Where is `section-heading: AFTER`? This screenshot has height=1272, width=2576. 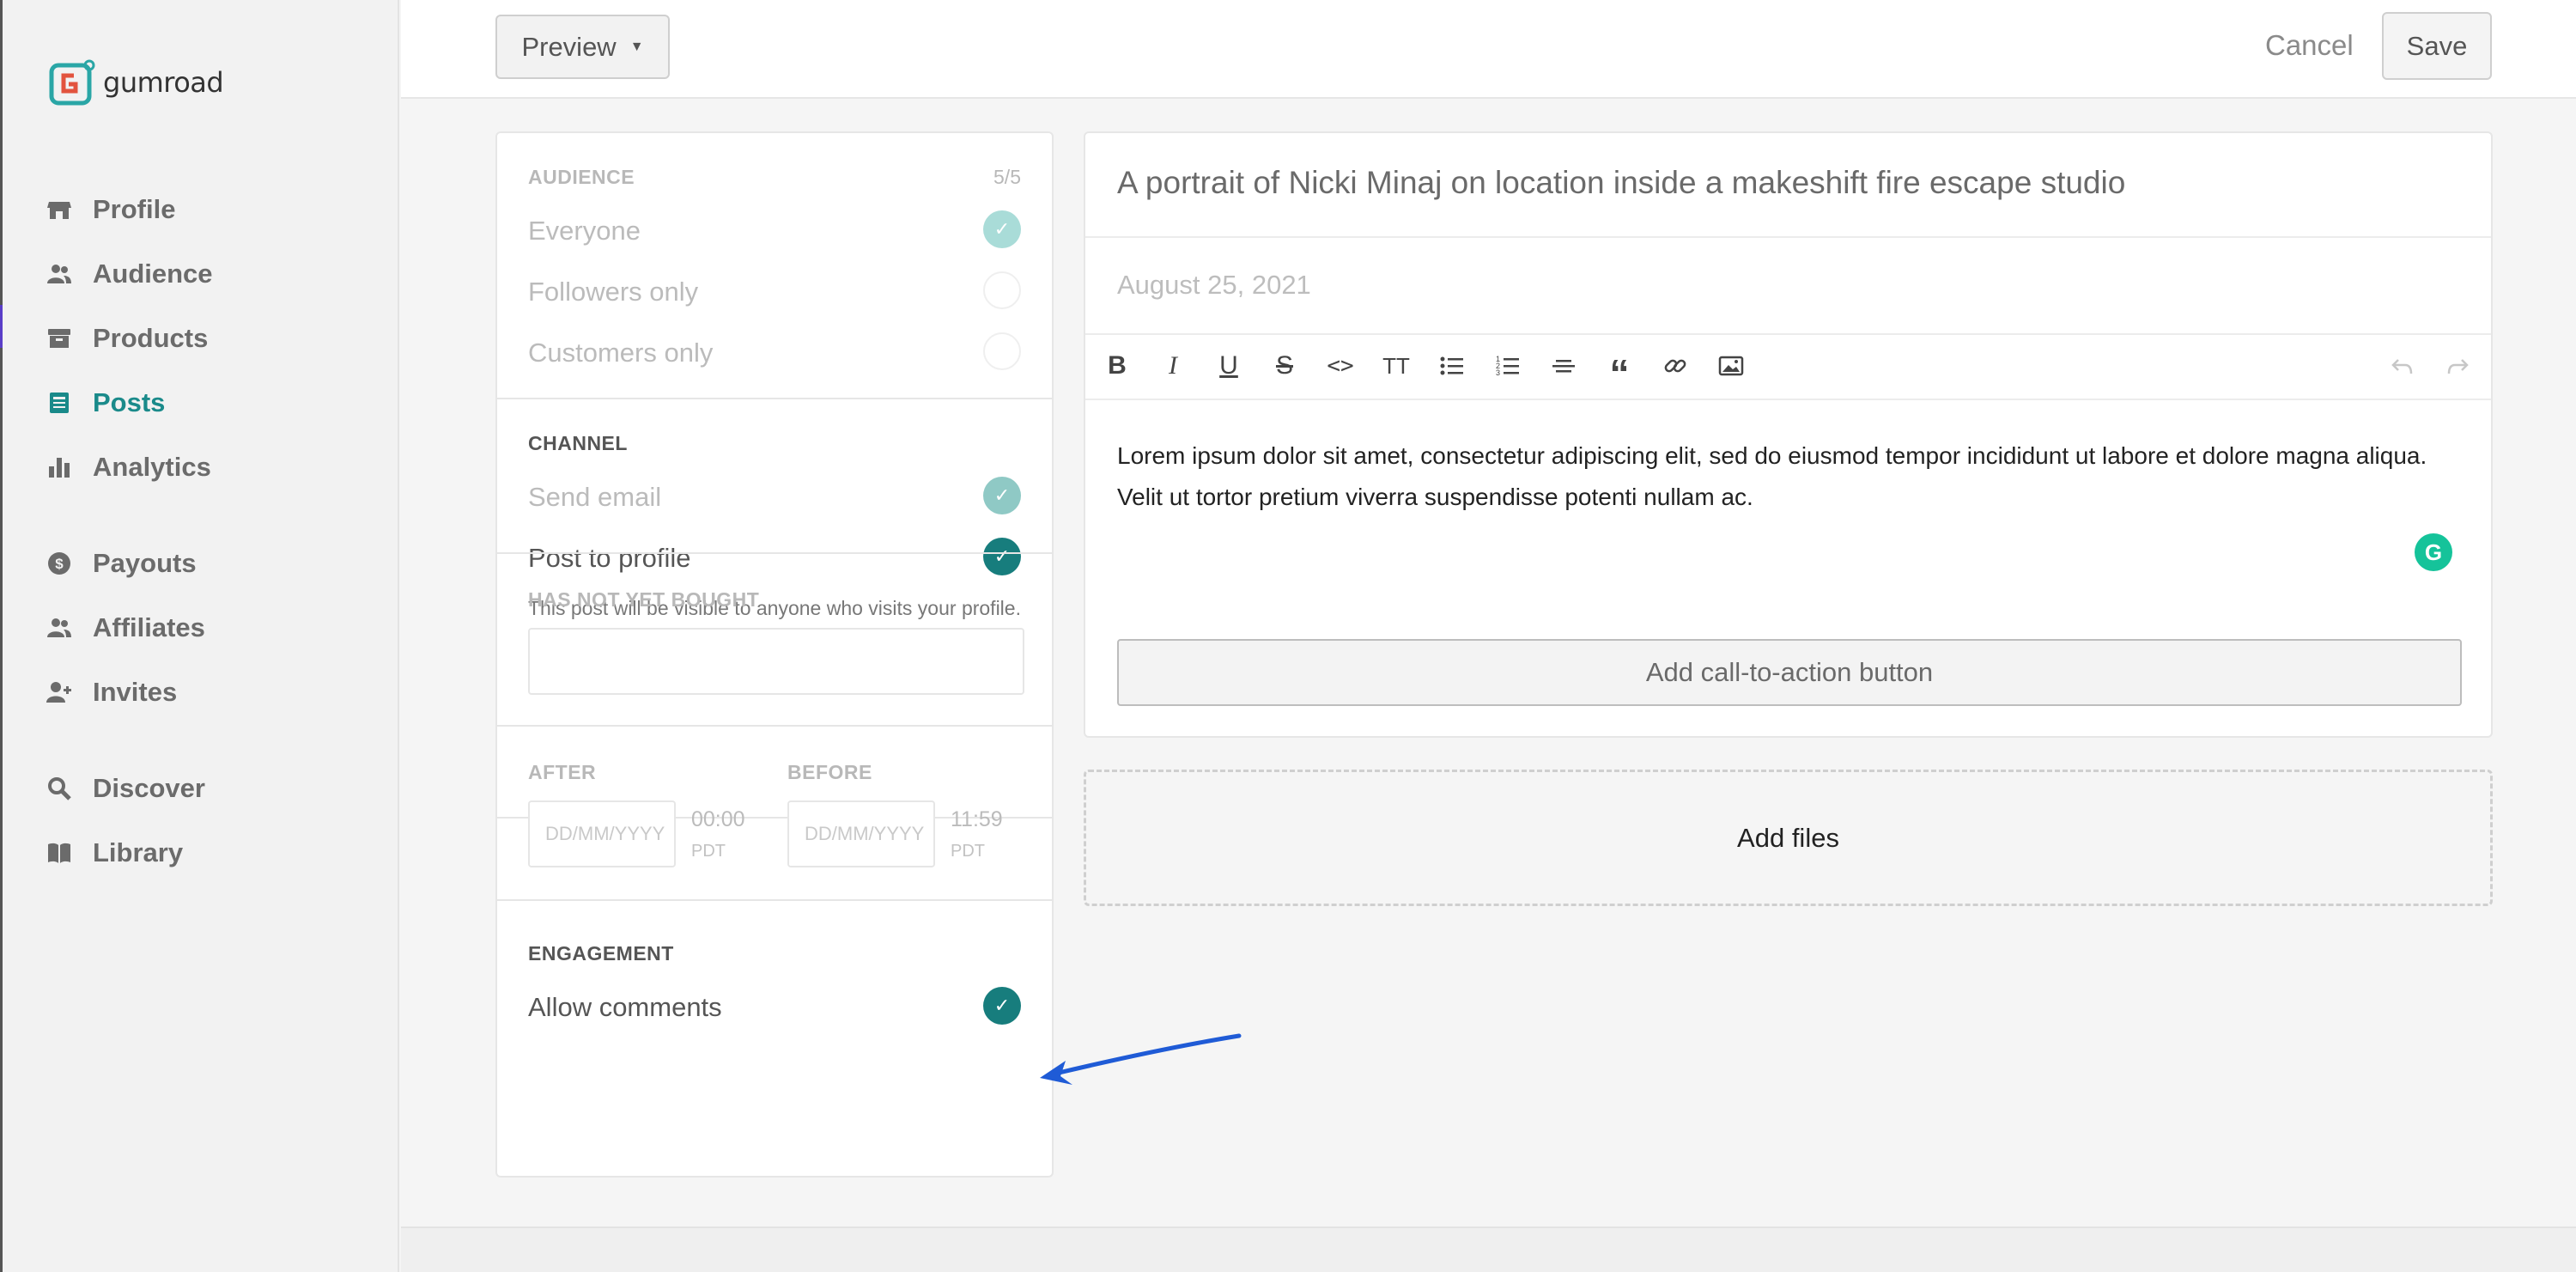
section-heading: AFTER is located at coordinates (563, 772).